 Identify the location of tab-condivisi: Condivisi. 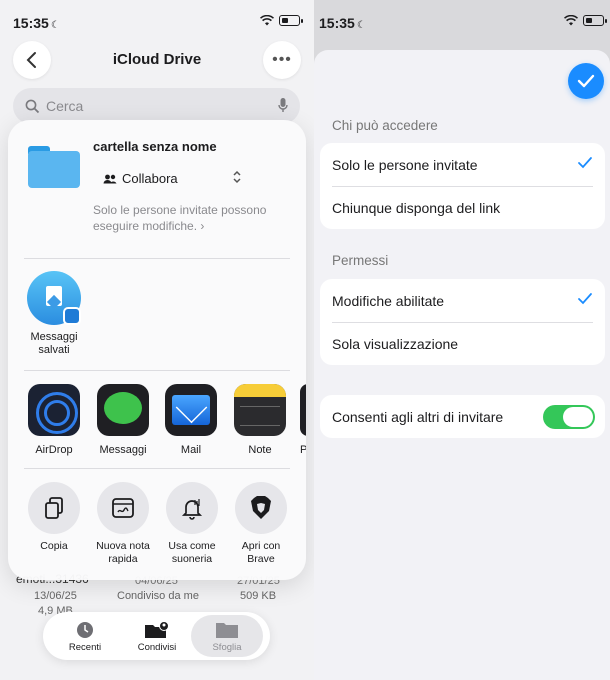
(157, 636).